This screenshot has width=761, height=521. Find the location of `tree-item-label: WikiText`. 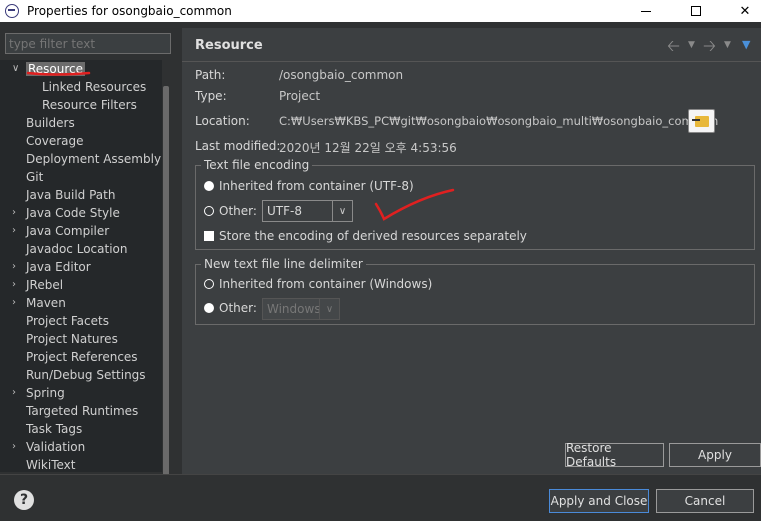

tree-item-label: WikiText is located at coordinates (51, 465).